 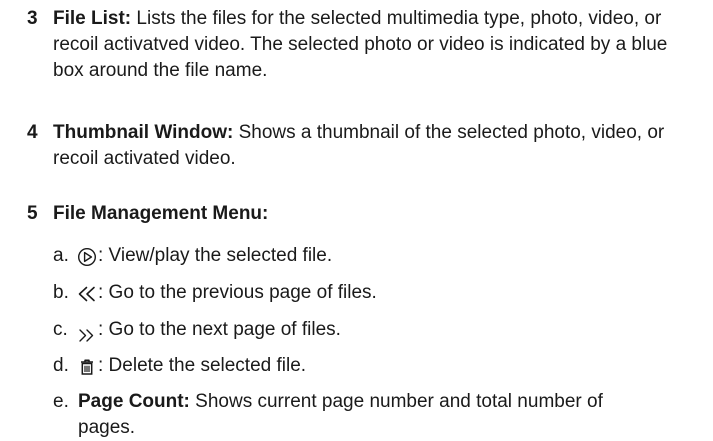 I want to click on item-term: File List:, so click(x=92, y=18).